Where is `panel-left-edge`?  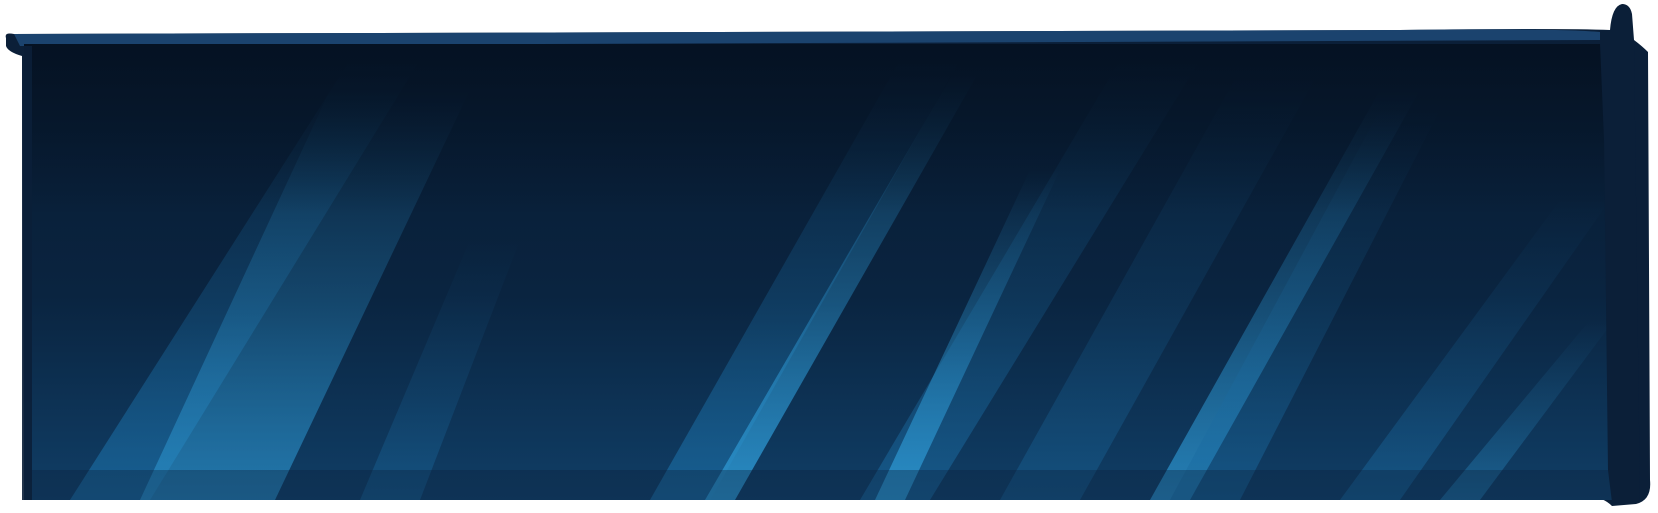 panel-left-edge is located at coordinates (27, 273).